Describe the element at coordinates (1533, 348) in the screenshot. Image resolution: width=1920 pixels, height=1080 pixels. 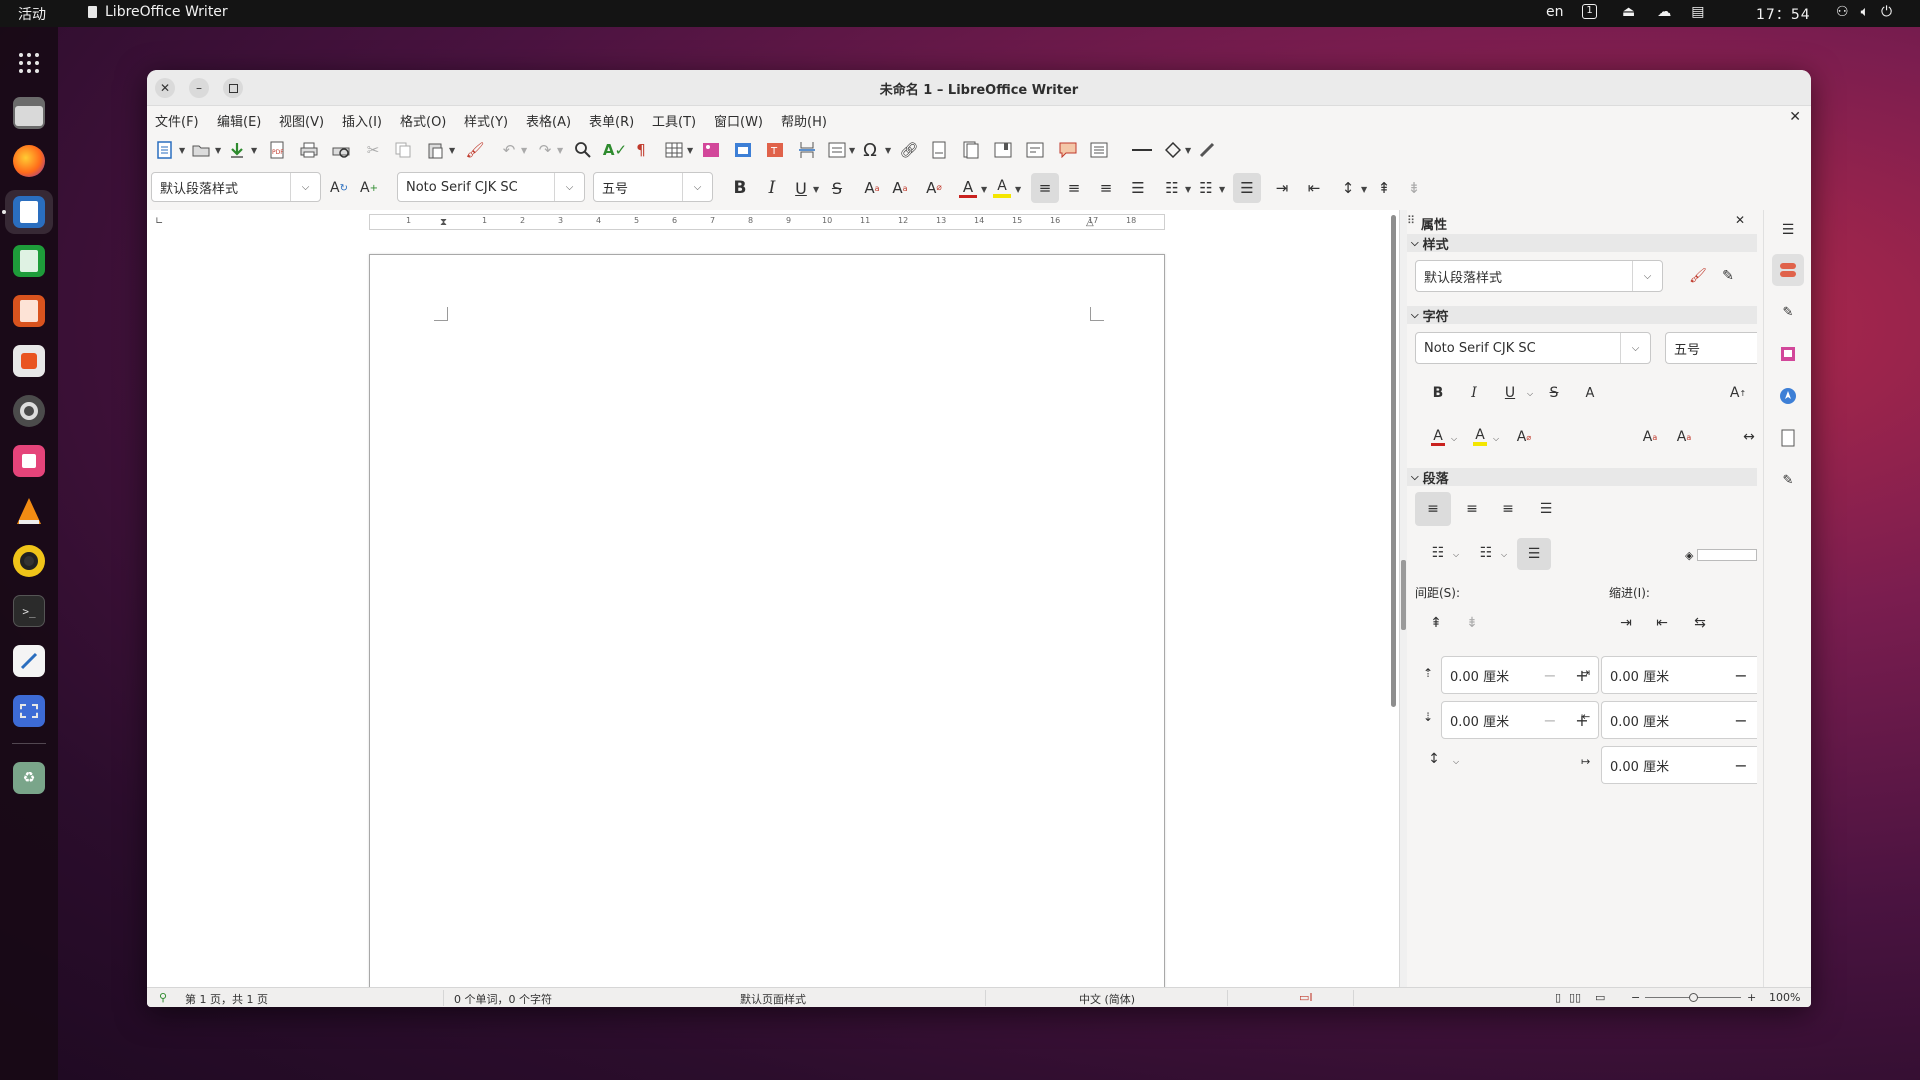
I see `sidebar-font-name-combo: Noto Serif CJK SC ⌵` at that location.